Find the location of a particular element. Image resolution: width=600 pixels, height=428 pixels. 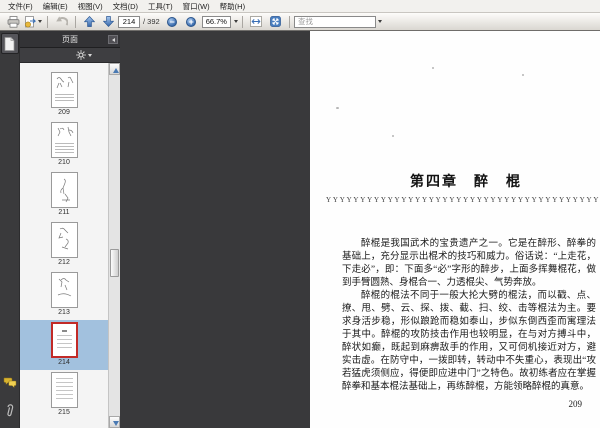

fit-width-icon is located at coordinates (256, 21).